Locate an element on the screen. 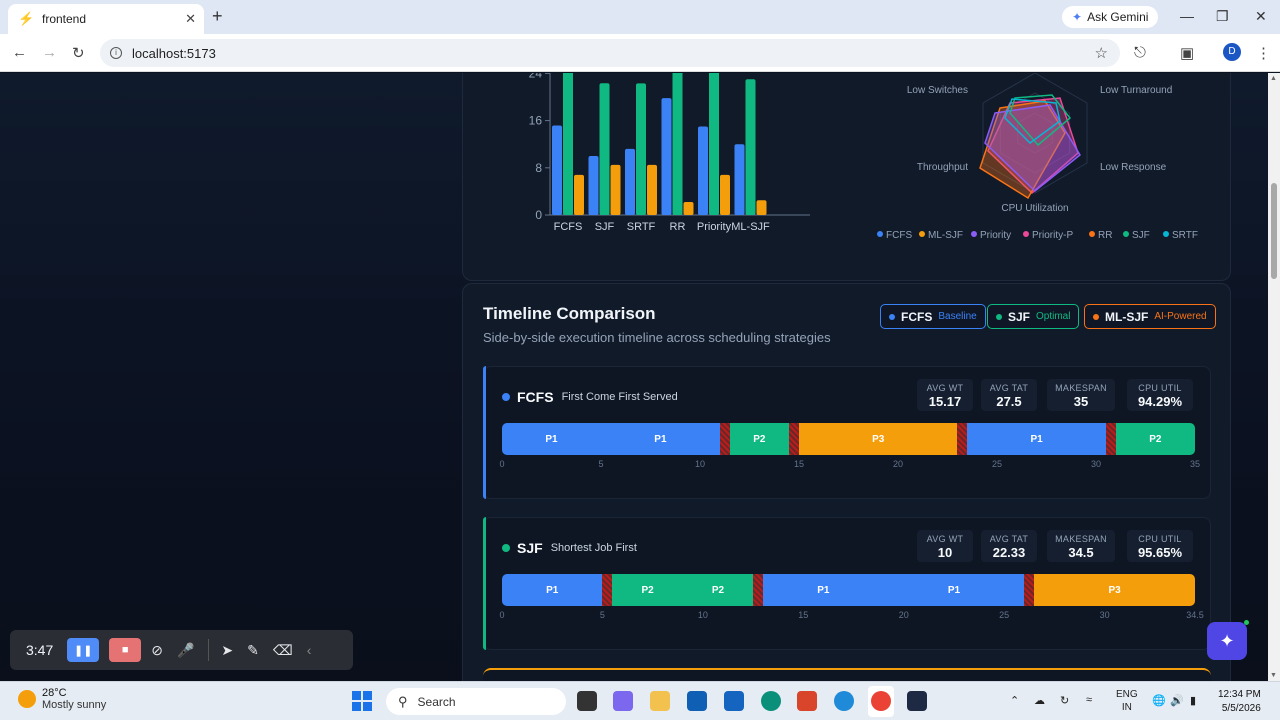  taskbar-search: ⚲ Search is located at coordinates (476, 701).